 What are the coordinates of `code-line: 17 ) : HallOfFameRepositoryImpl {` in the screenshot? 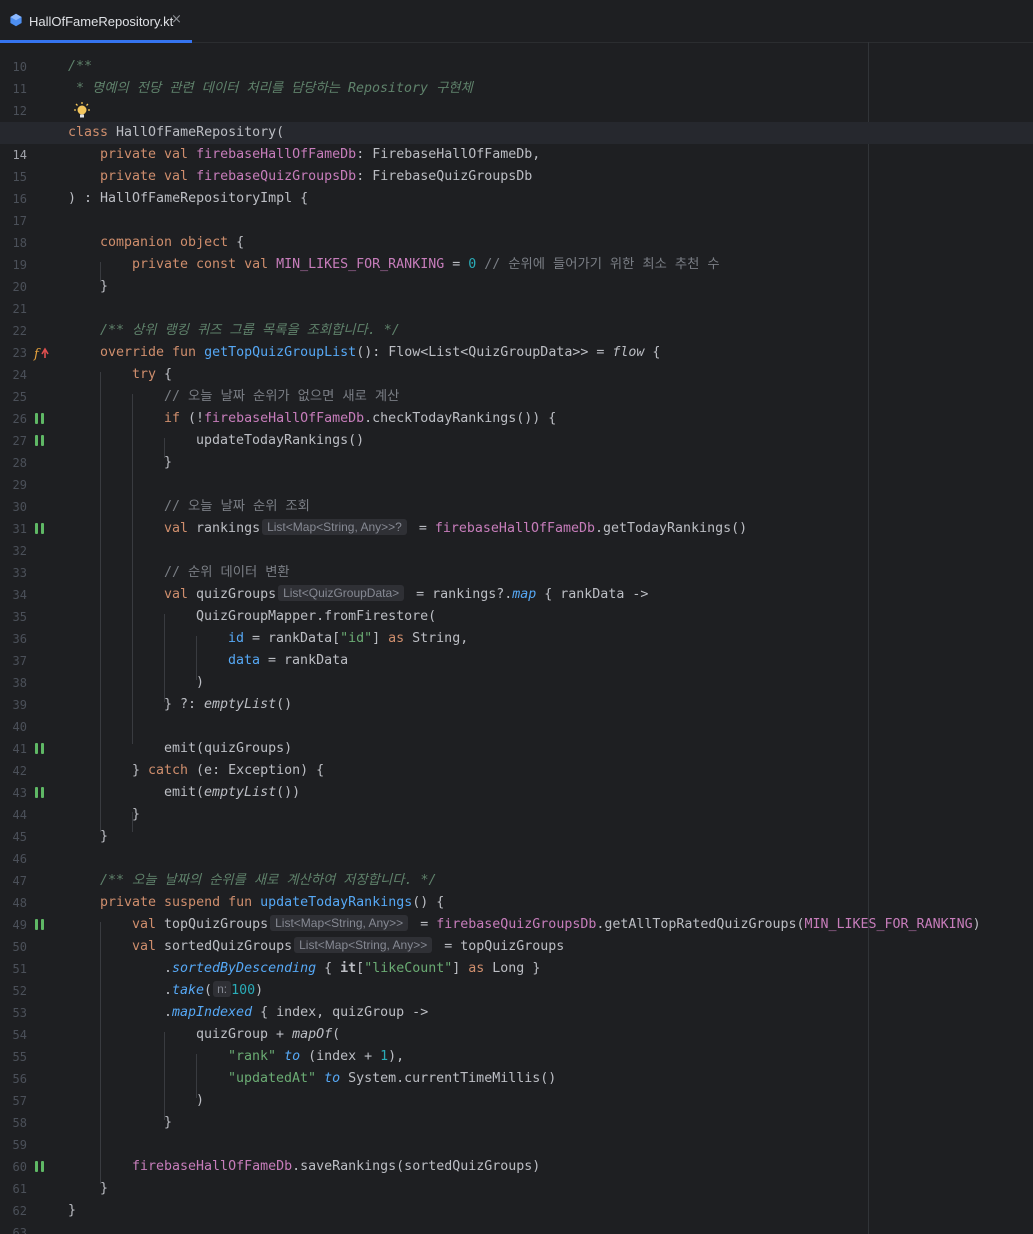 It's located at (516, 208).